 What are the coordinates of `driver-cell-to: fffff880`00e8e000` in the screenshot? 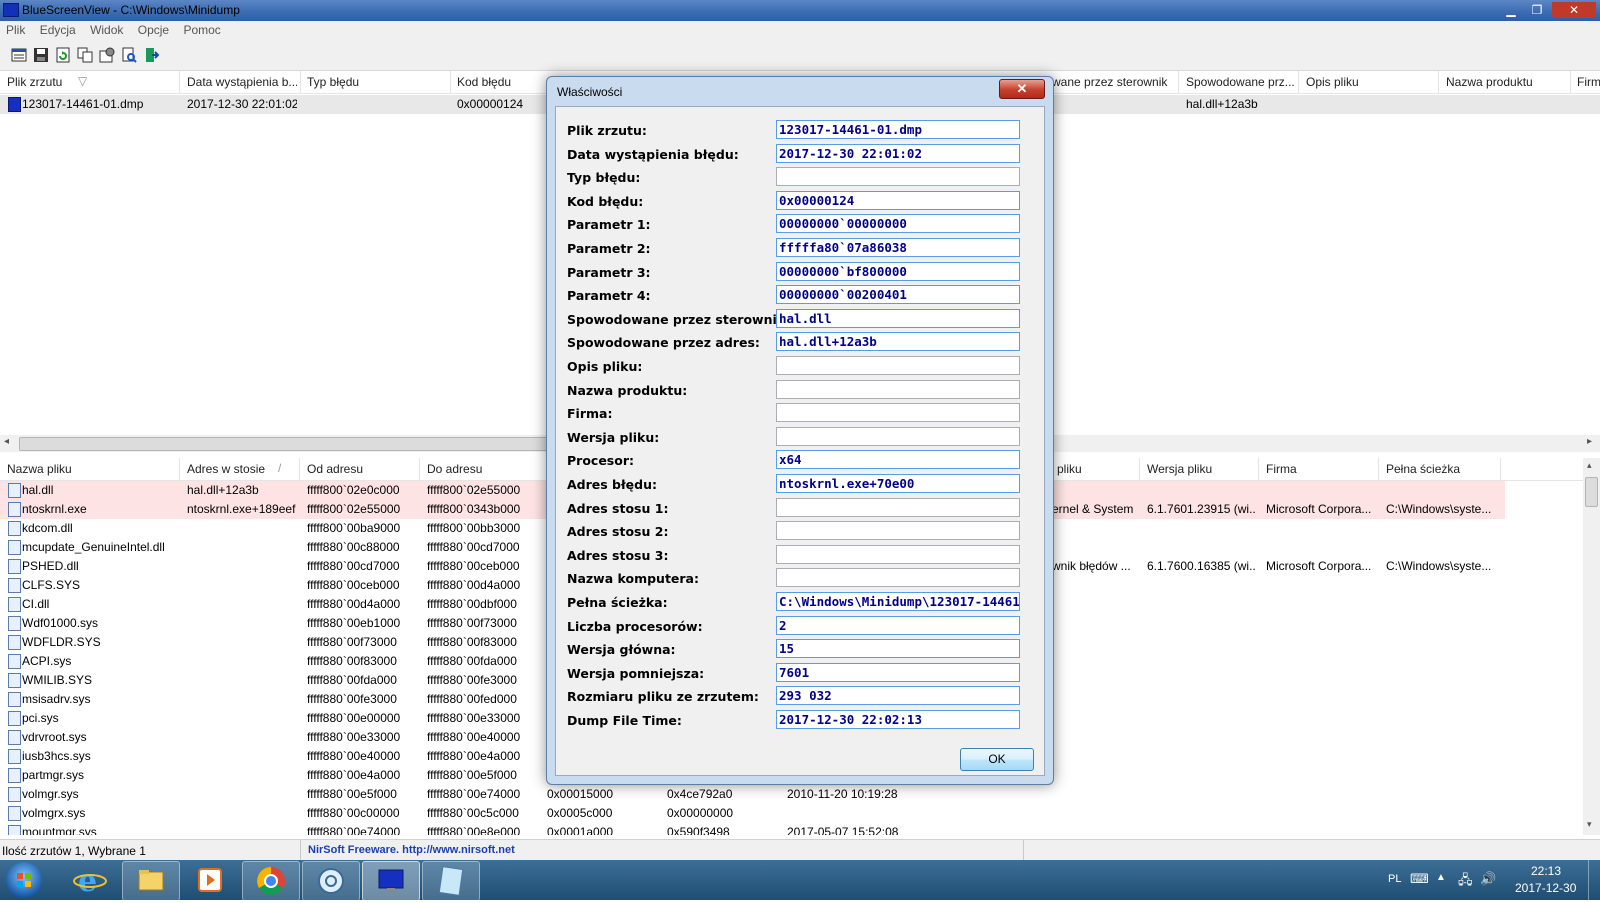 It's located at (474, 830).